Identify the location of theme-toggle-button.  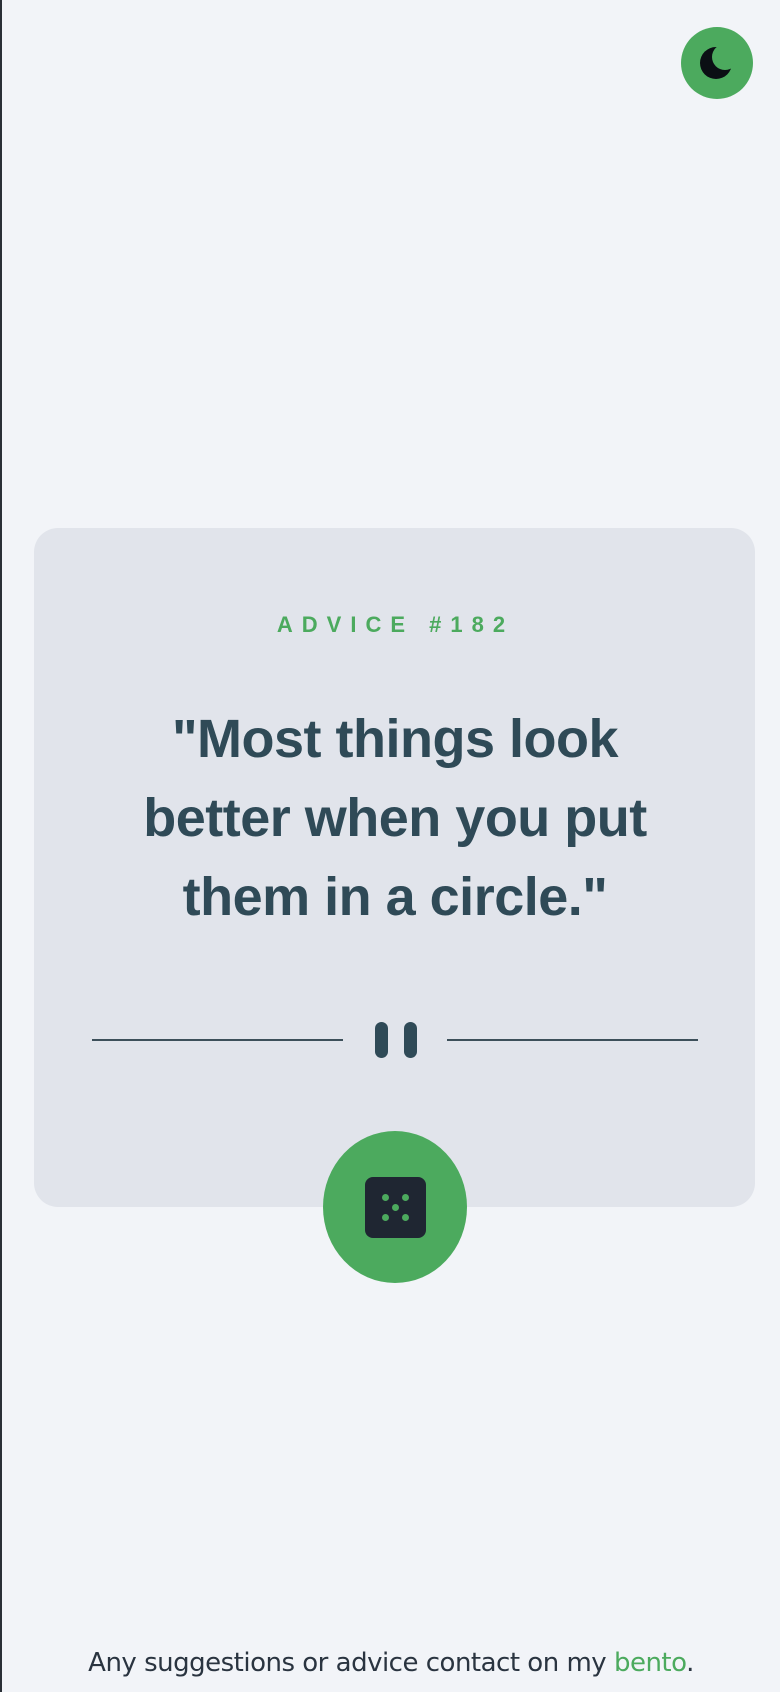
(717, 63).